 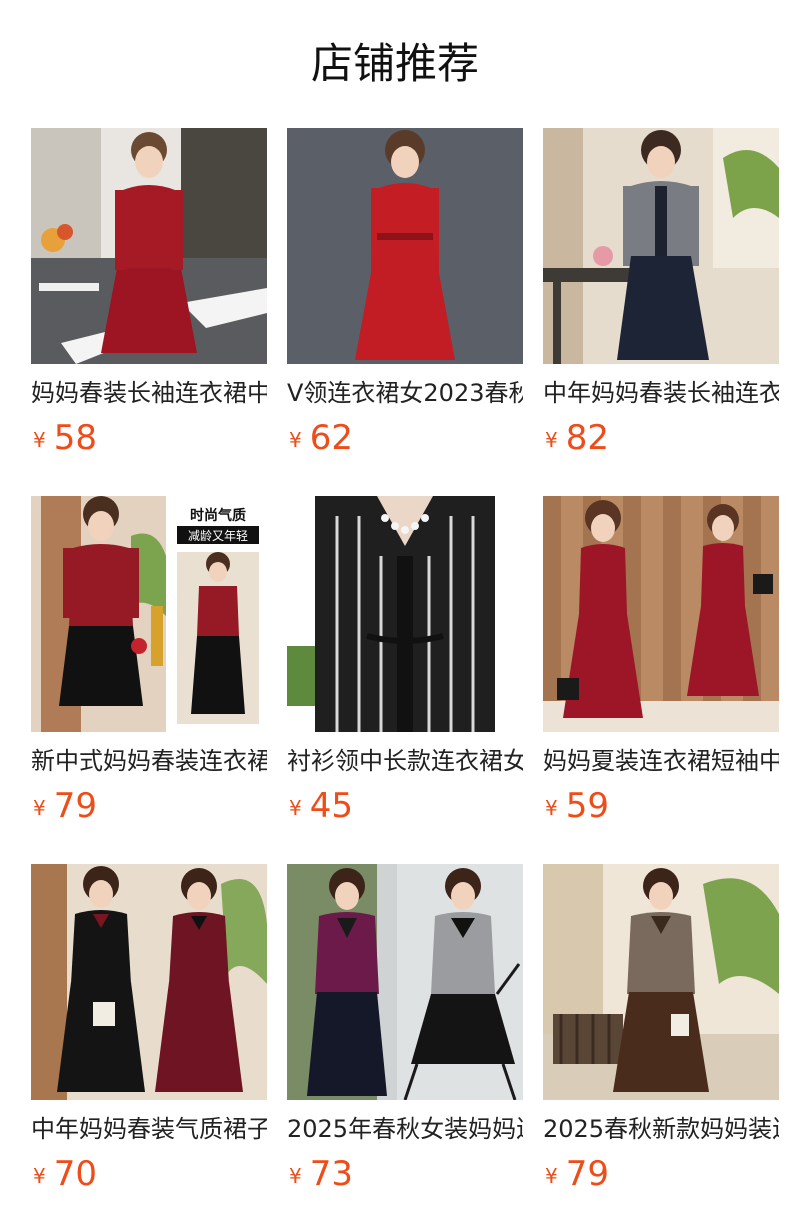 I want to click on product-card: 2025春秋新款妈妈装连衣裙 ¥79, so click(x=661, y=1029).